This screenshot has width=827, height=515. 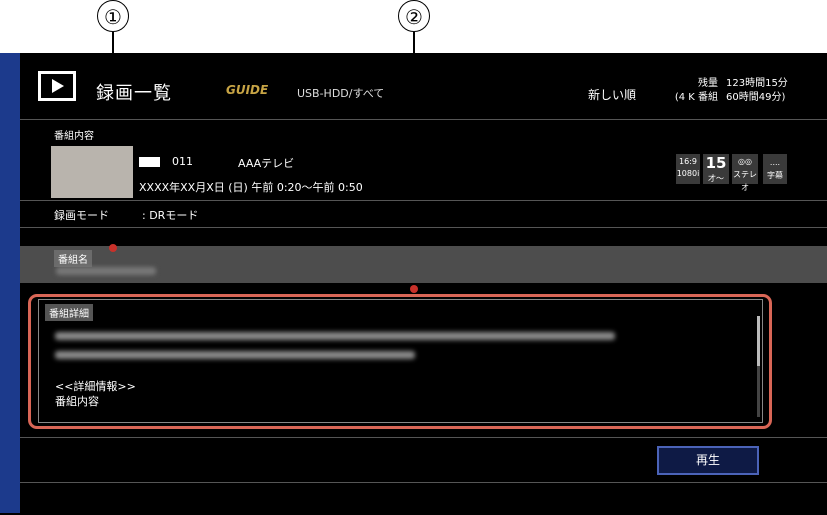 What do you see at coordinates (757, 83) in the screenshot?
I see `remain-value: 123時間15分` at bounding box center [757, 83].